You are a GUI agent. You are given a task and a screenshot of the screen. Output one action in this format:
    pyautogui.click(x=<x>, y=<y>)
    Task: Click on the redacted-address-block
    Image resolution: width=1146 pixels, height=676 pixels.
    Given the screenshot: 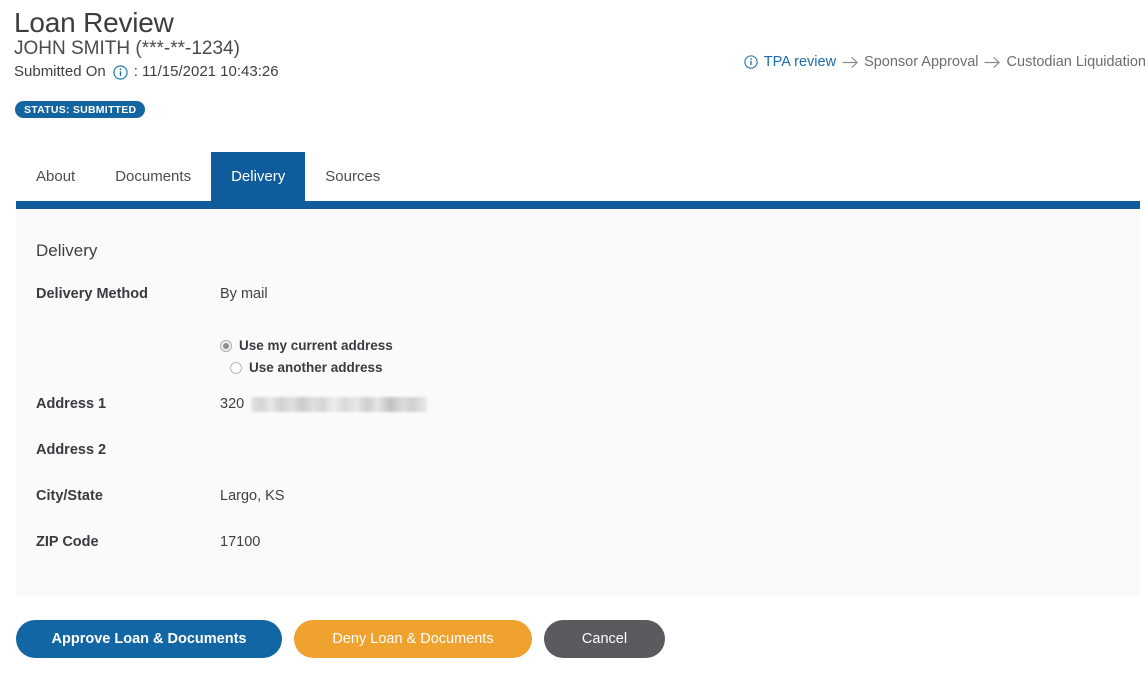 What is the action you would take?
    pyautogui.click(x=339, y=404)
    